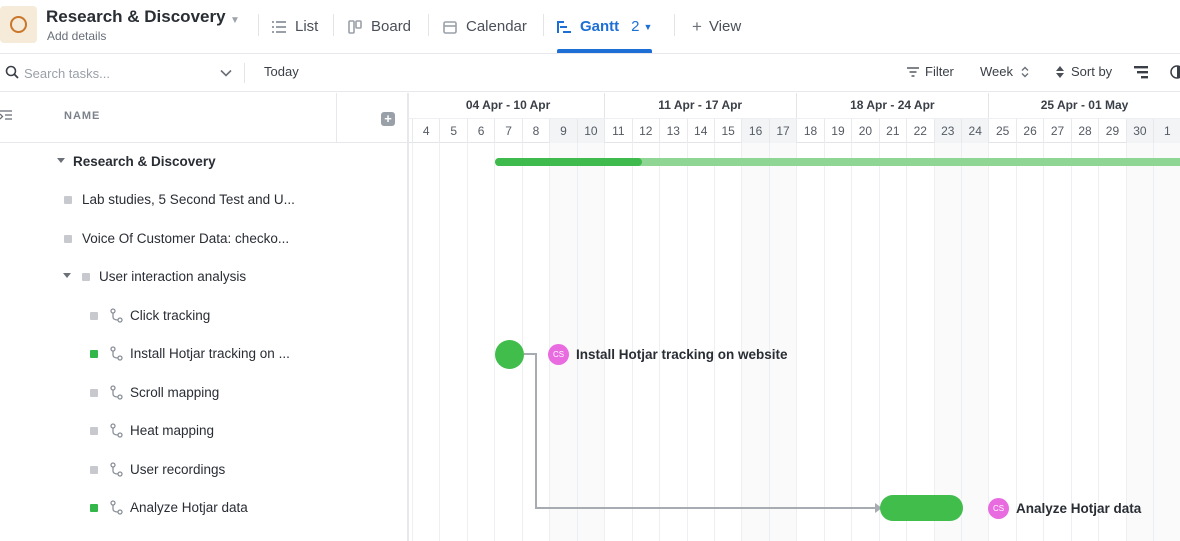 This screenshot has height=541, width=1180. I want to click on list-icon, so click(279, 26).